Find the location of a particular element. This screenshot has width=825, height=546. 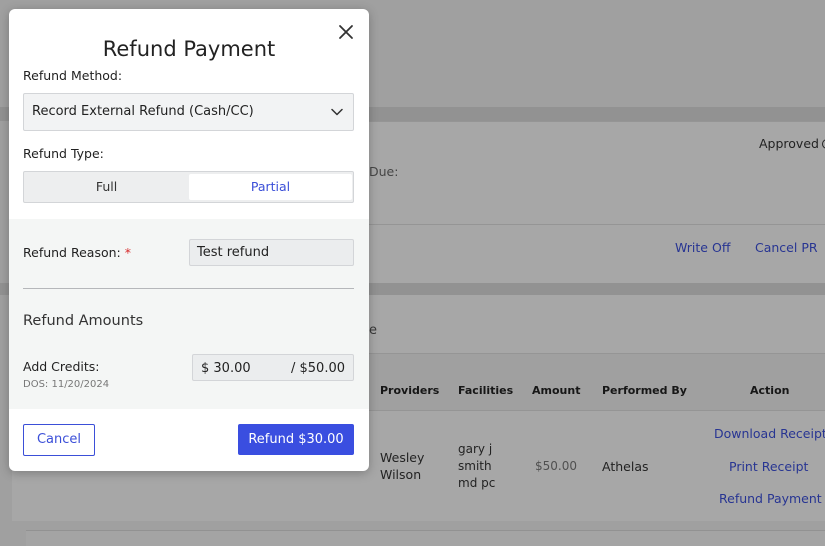

credit-amount-value: $ 30.00 is located at coordinates (226, 368).